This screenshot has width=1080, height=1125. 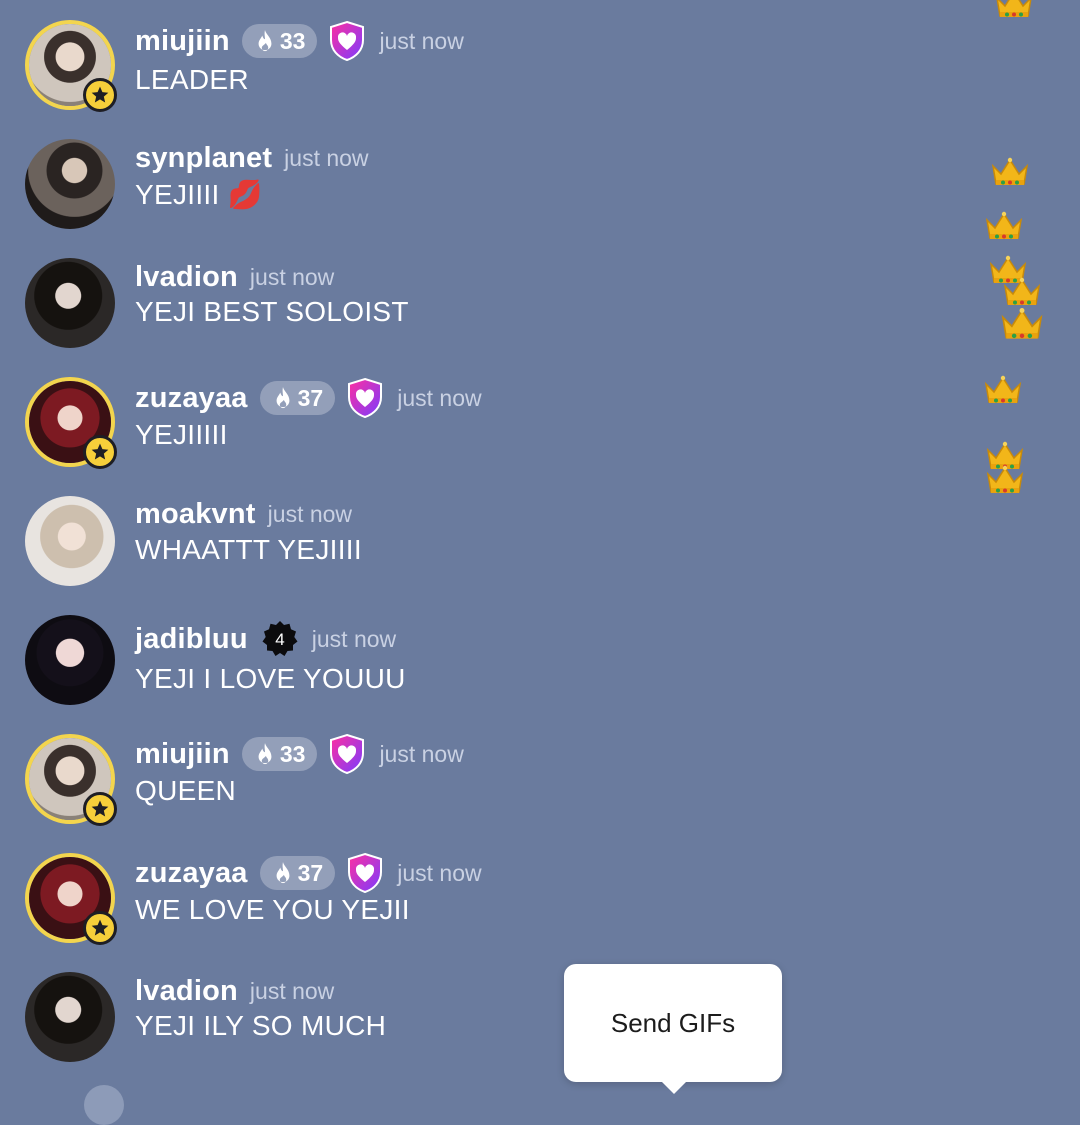 I want to click on send-gifs-tooltip: Send GIFs, so click(x=673, y=1029).